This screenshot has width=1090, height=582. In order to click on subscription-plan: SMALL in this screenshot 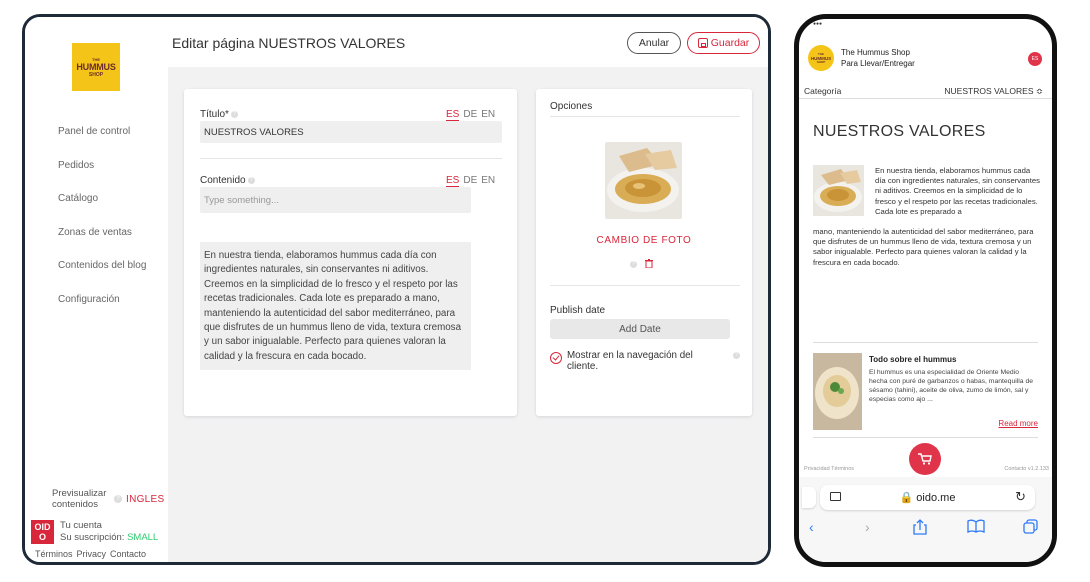, I will do `click(142, 537)`.